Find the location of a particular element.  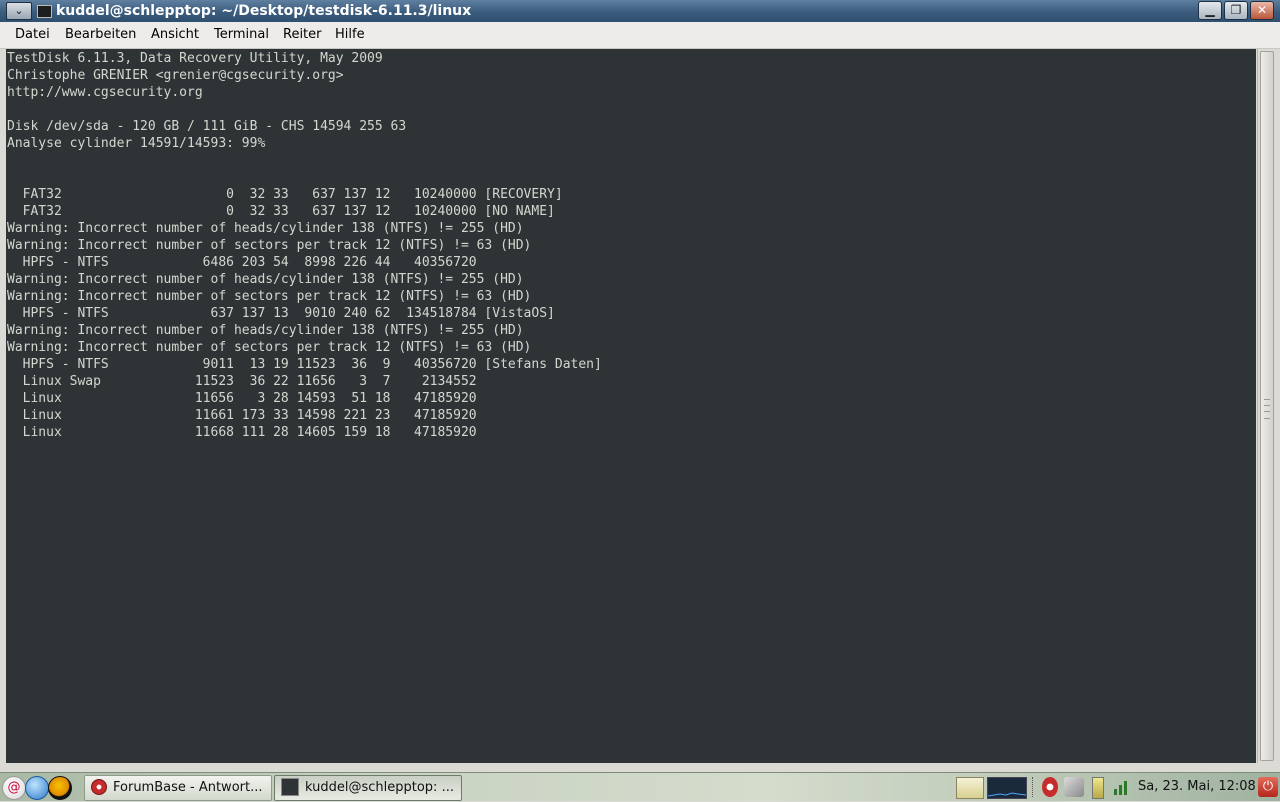

wireless-signal-icon is located at coordinates (1122, 787).